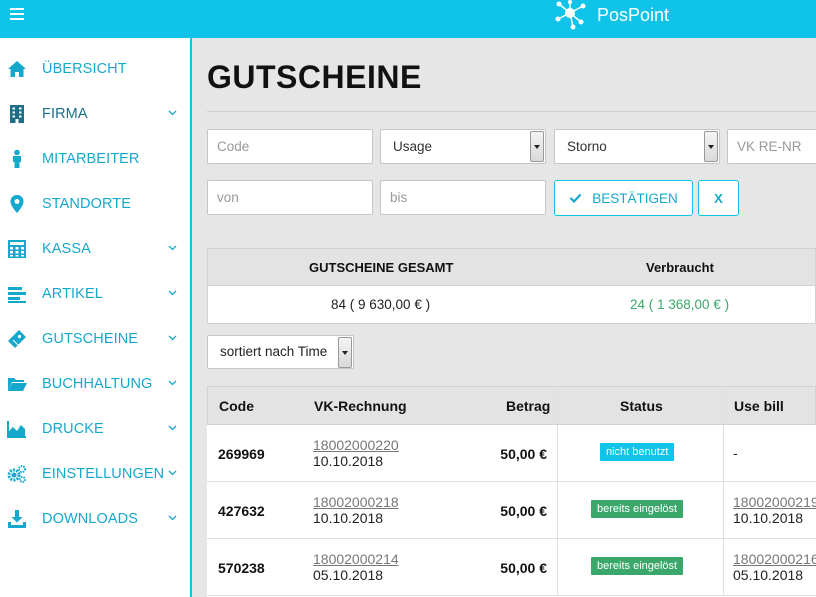  What do you see at coordinates (90, 518) in the screenshot?
I see `sidebar-item-label: DOWNLOADS` at bounding box center [90, 518].